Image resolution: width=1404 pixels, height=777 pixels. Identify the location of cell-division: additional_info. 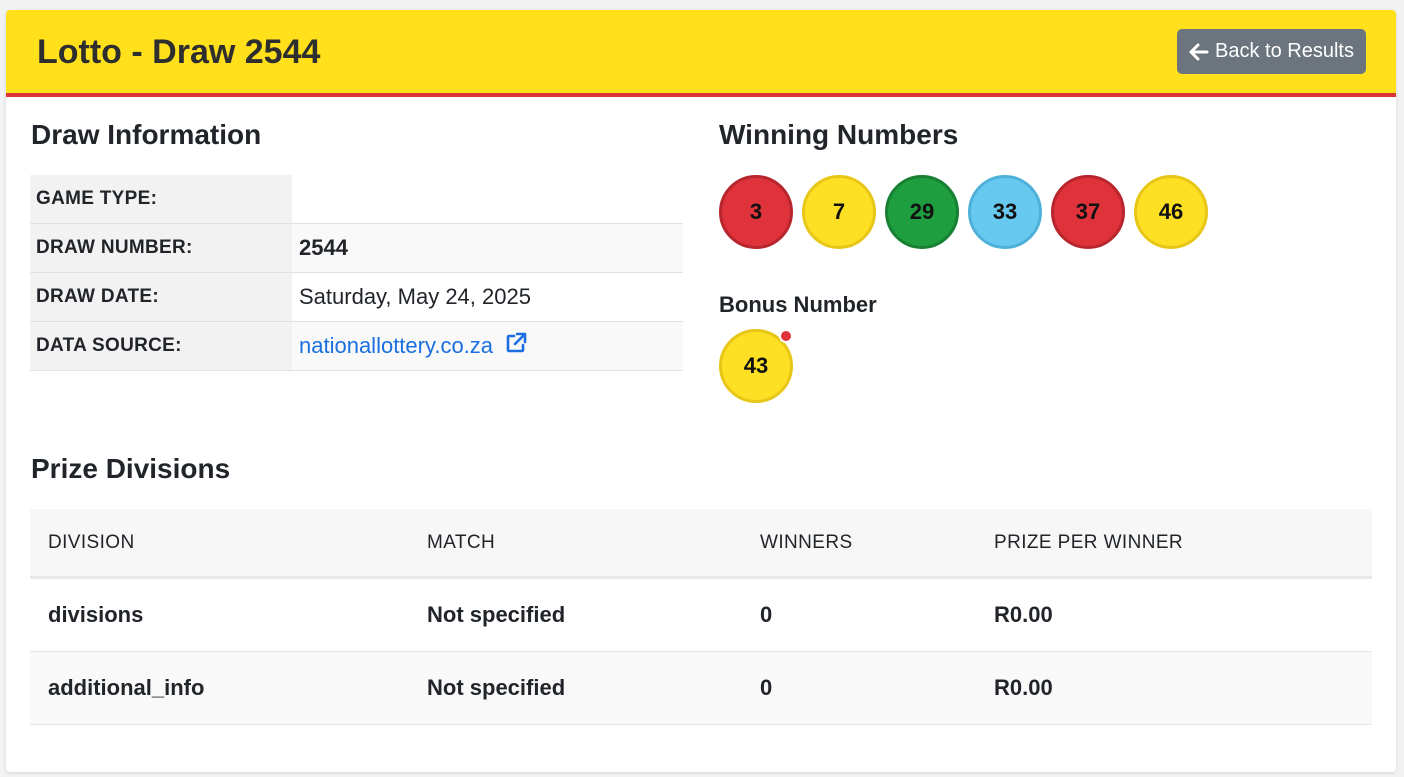
(228, 688).